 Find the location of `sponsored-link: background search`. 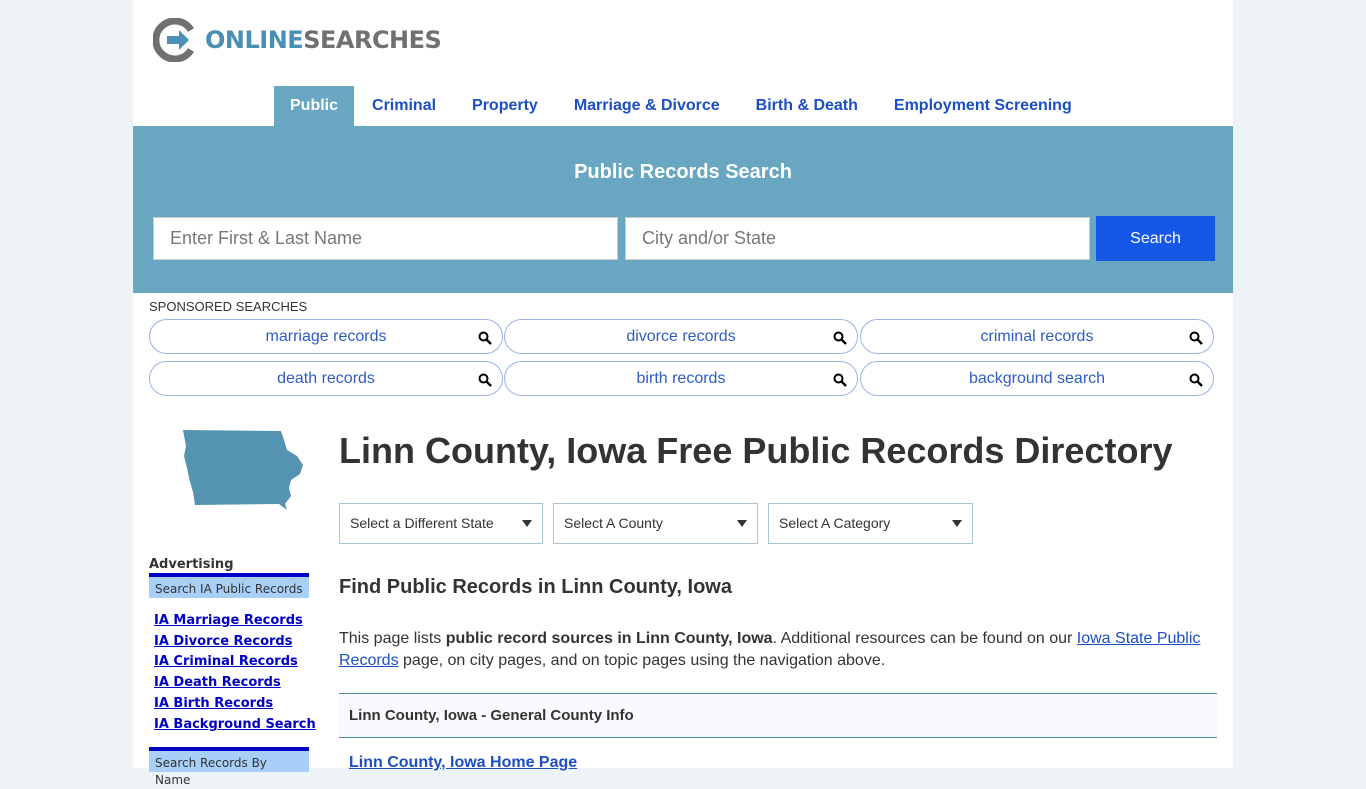

sponsored-link: background search is located at coordinates (1037, 378).